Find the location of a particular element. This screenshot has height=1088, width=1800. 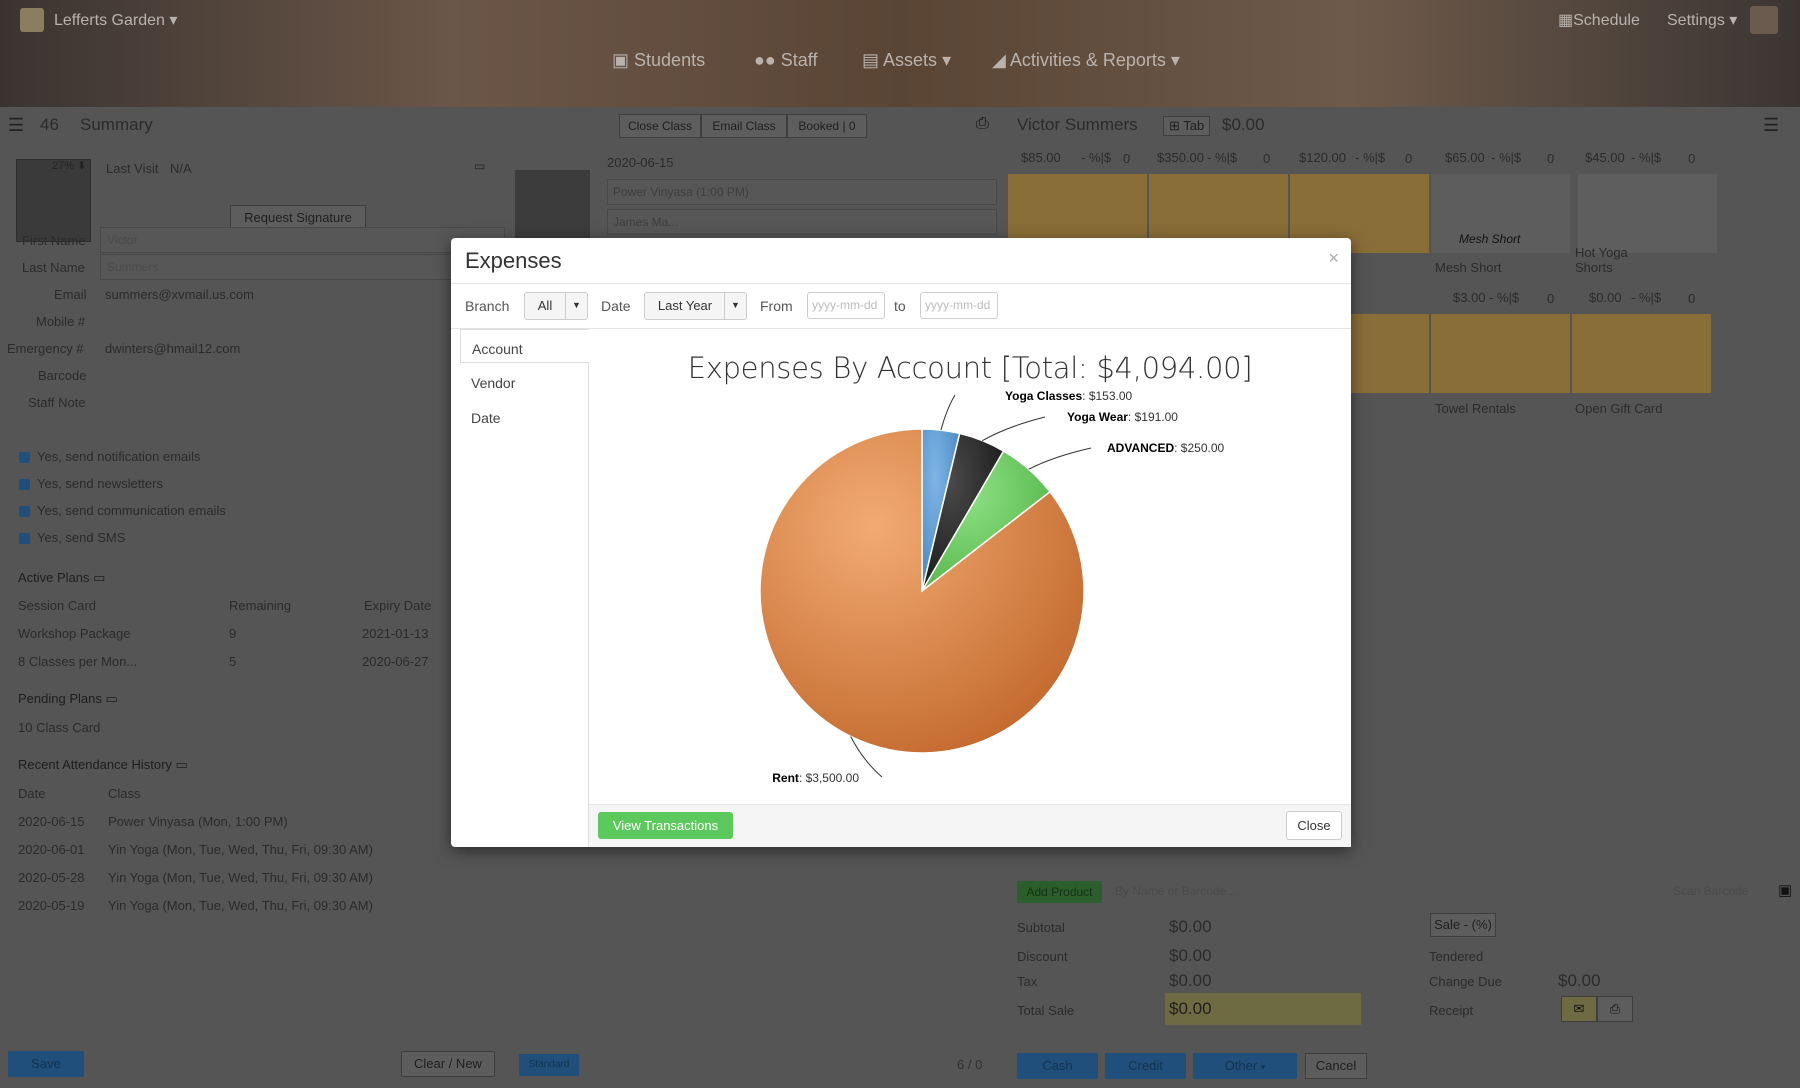

other-button: Other ▾ is located at coordinates (1245, 1066).